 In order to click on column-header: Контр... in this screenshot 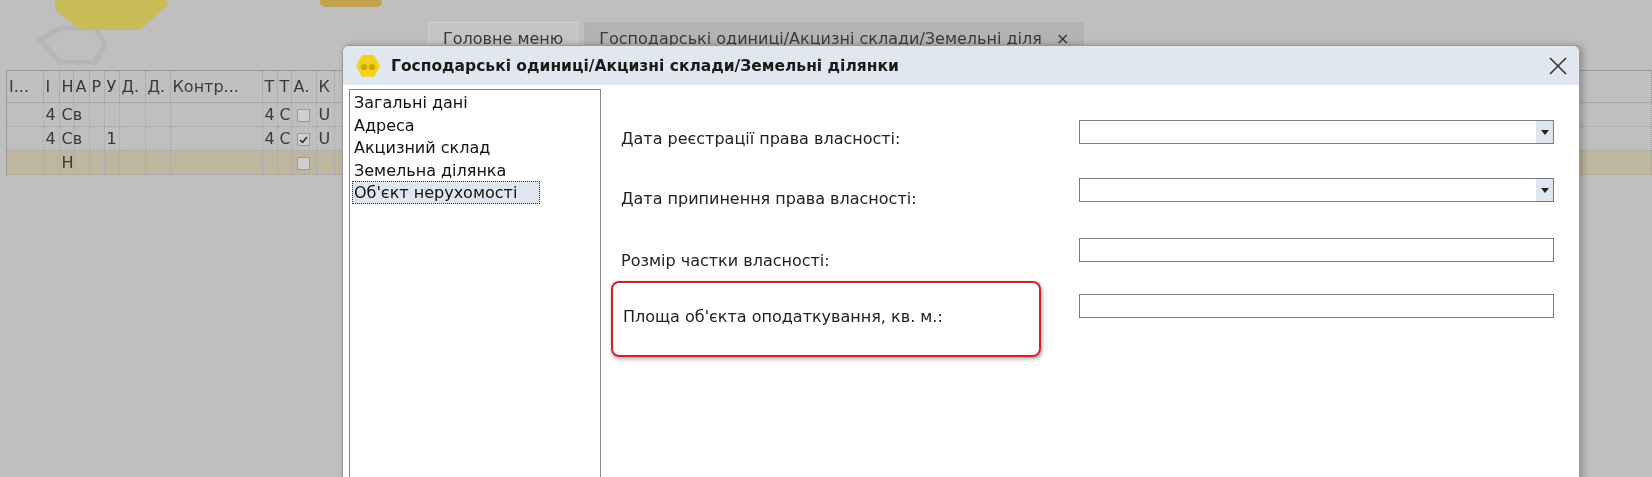, I will do `click(205, 86)`.